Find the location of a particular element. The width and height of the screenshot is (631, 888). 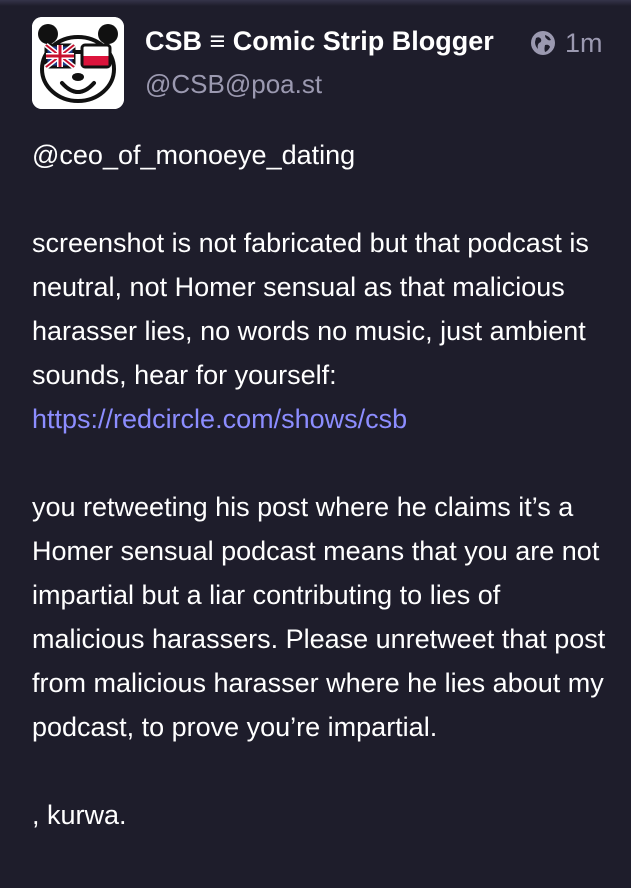

avatar is located at coordinates (78, 63).